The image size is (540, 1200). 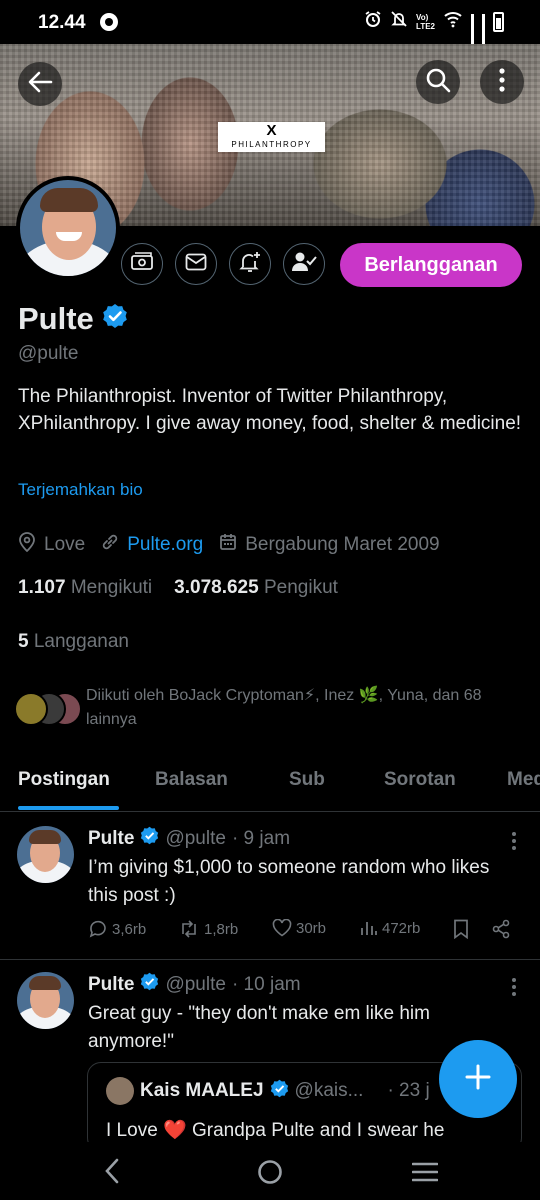 What do you see at coordinates (80, 490) in the screenshot?
I see `translate-bio-link: Terjemahkan bio` at bounding box center [80, 490].